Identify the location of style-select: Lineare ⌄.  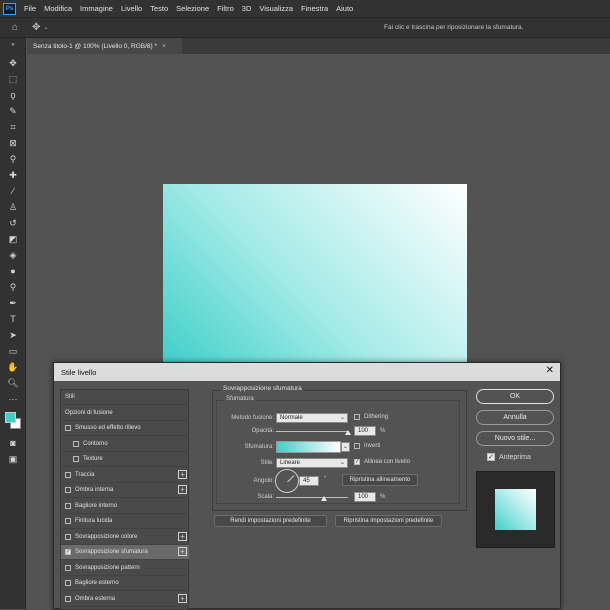
(312, 463).